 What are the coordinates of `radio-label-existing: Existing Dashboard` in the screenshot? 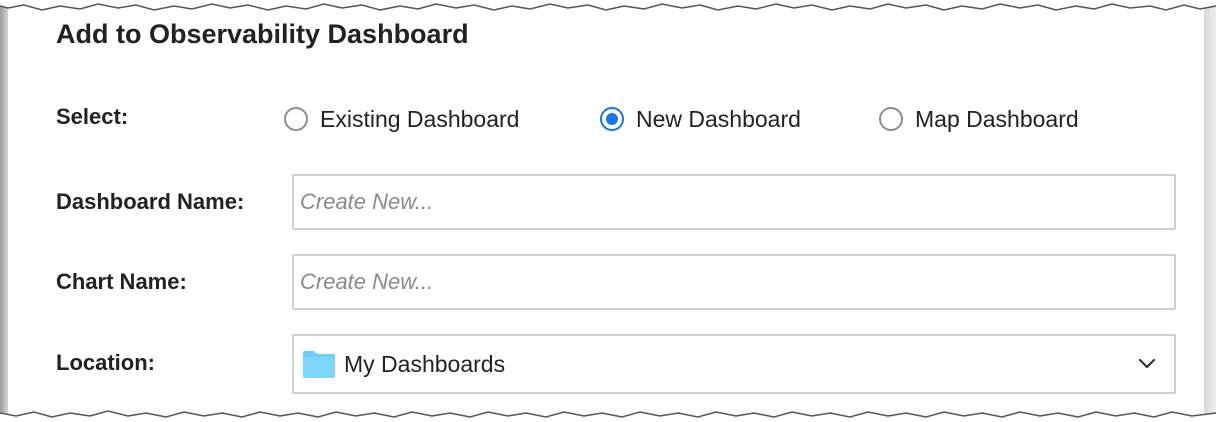 It's located at (420, 118).